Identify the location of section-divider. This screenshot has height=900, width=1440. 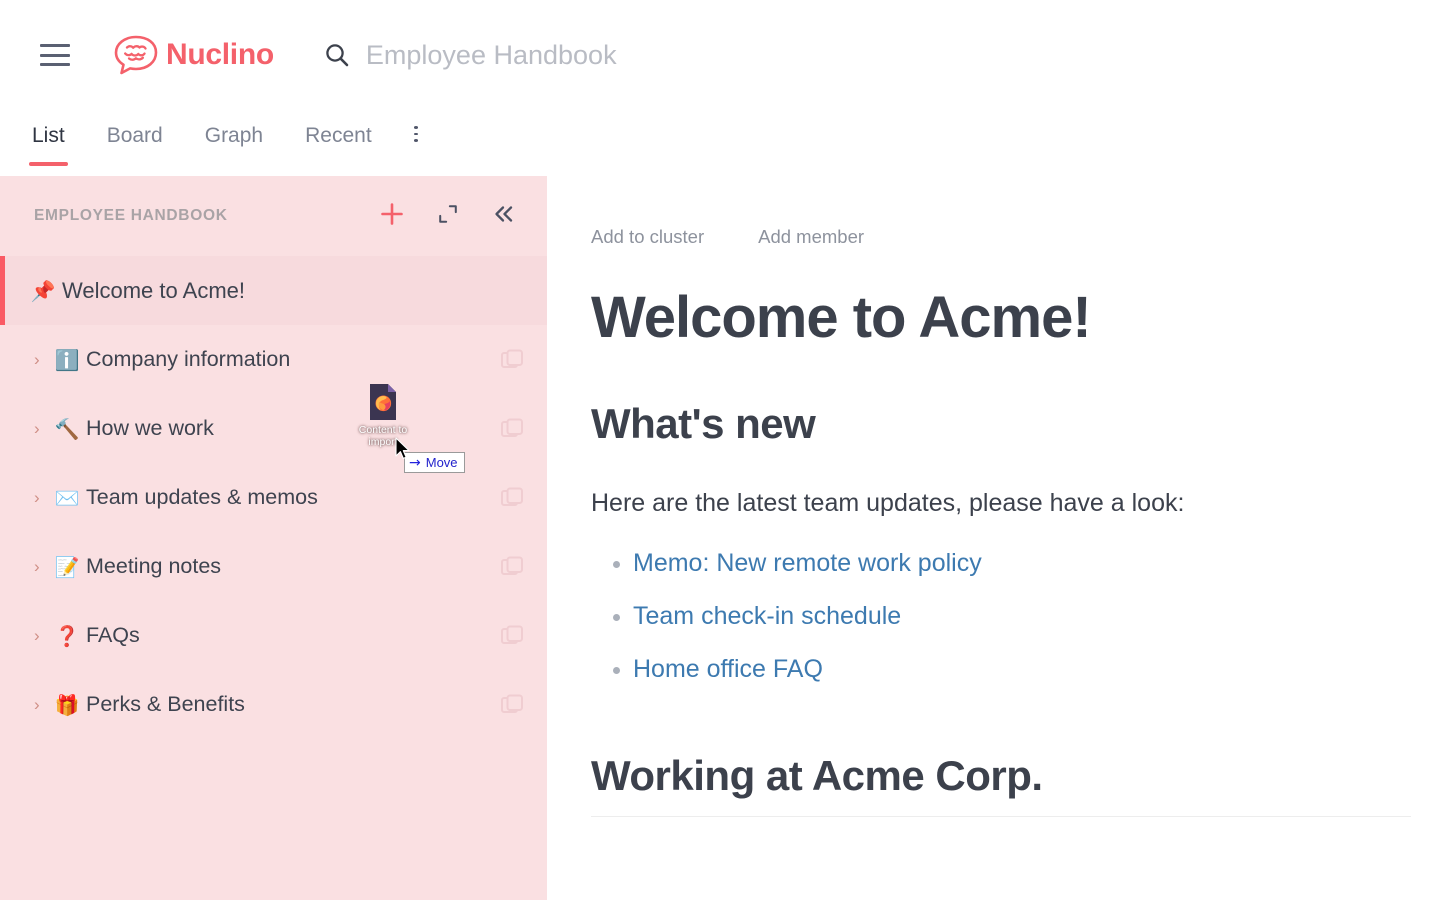
(1001, 816).